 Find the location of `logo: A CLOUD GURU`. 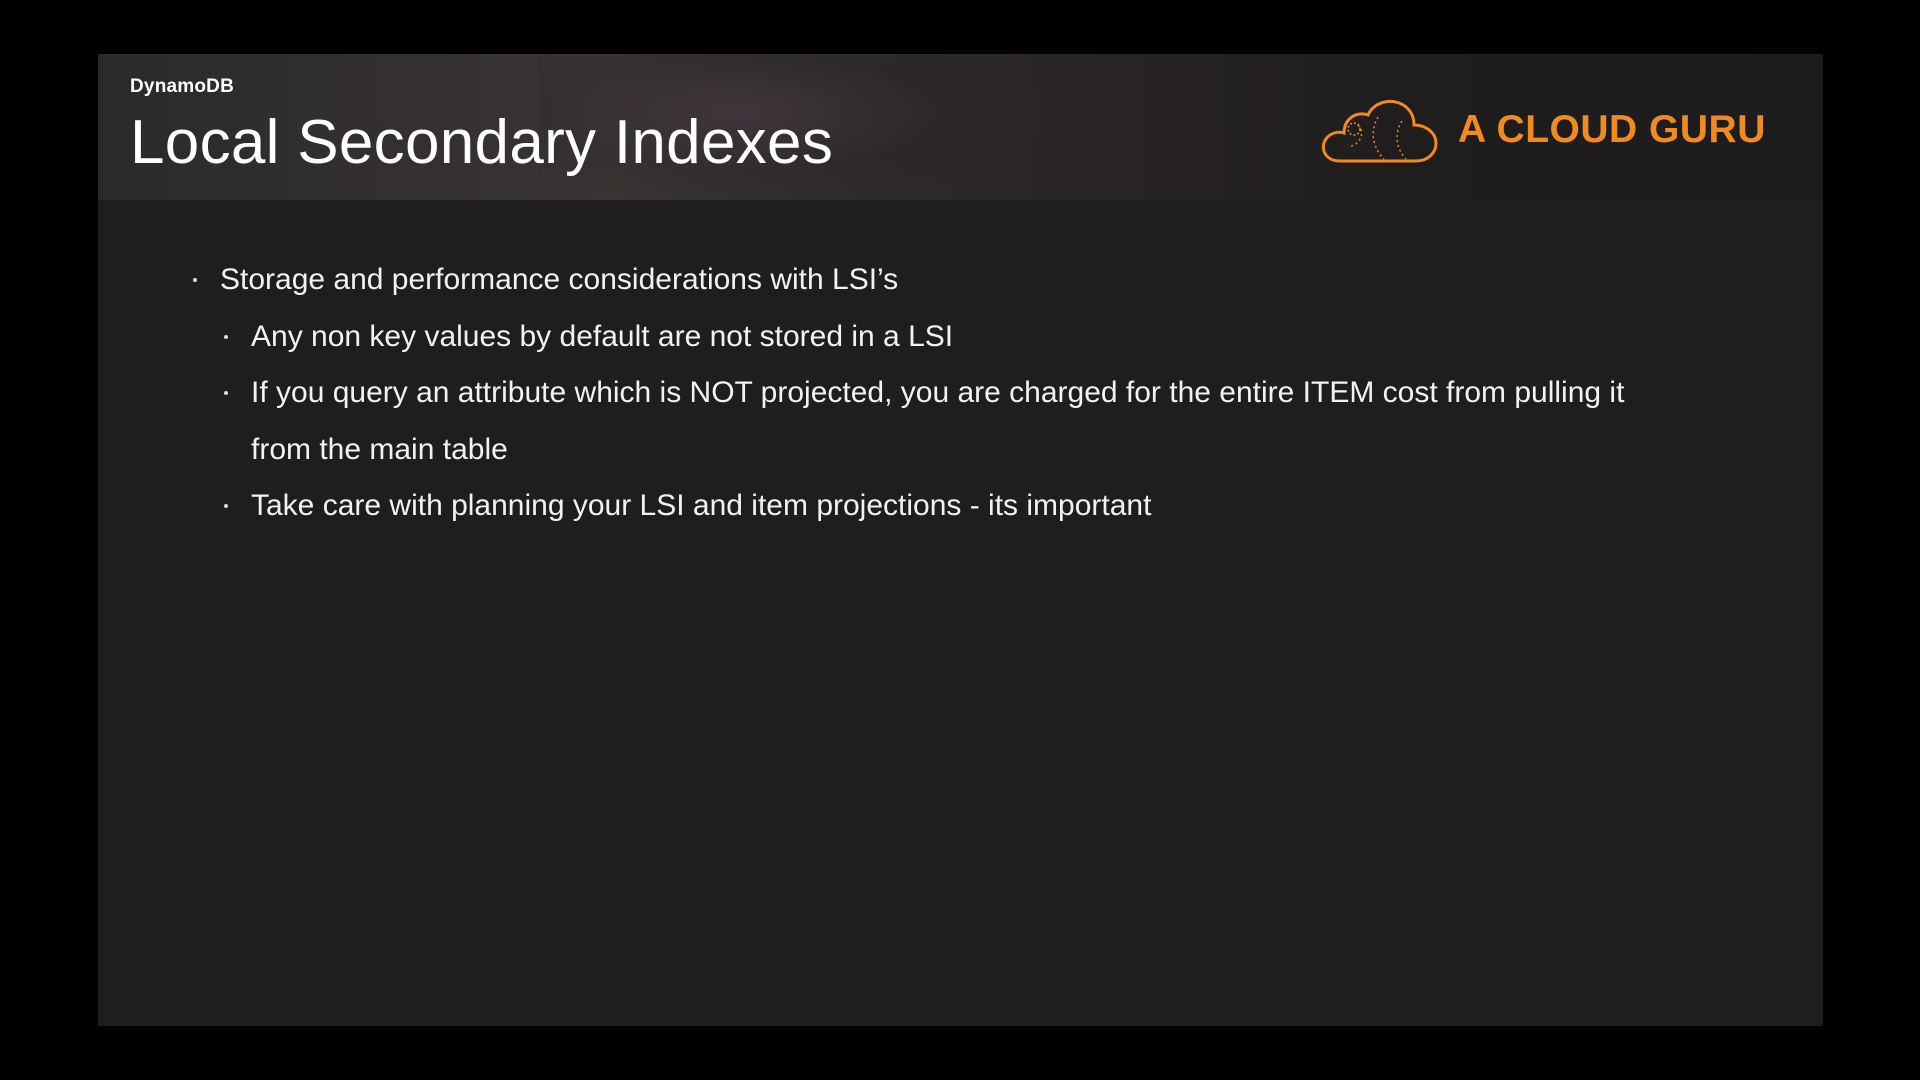

logo: A CLOUD GURU is located at coordinates (1542, 130).